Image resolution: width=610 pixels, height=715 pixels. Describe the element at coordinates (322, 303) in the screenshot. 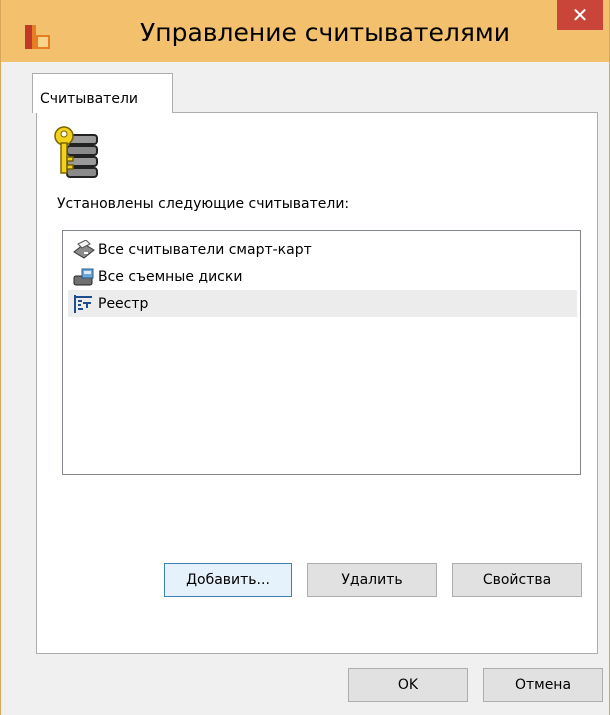

I see `list-item-registry: Реестр` at that location.